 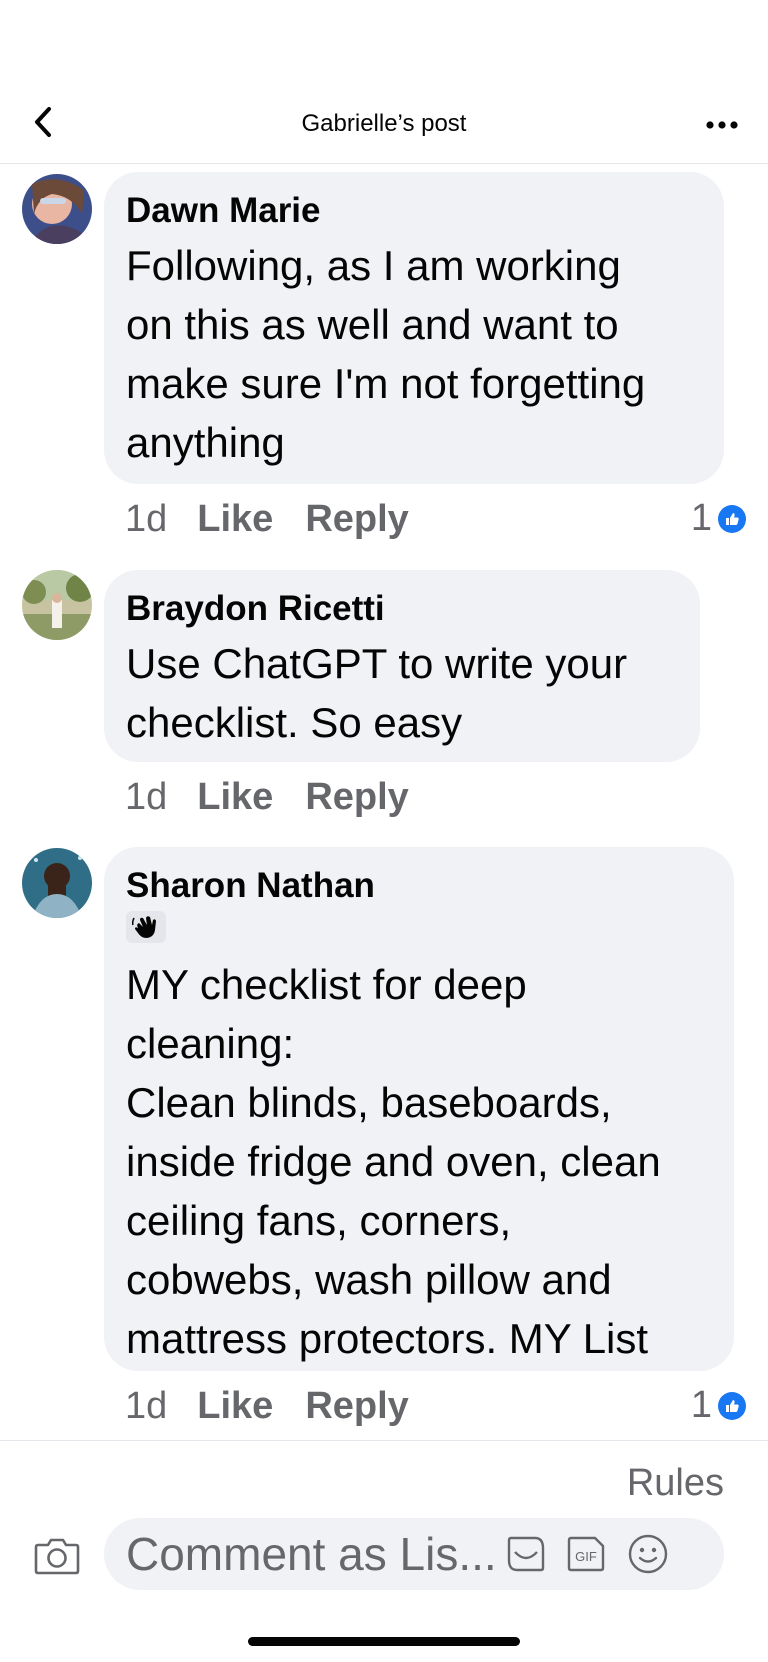 What do you see at coordinates (648, 1554) in the screenshot?
I see `emoji-icon` at bounding box center [648, 1554].